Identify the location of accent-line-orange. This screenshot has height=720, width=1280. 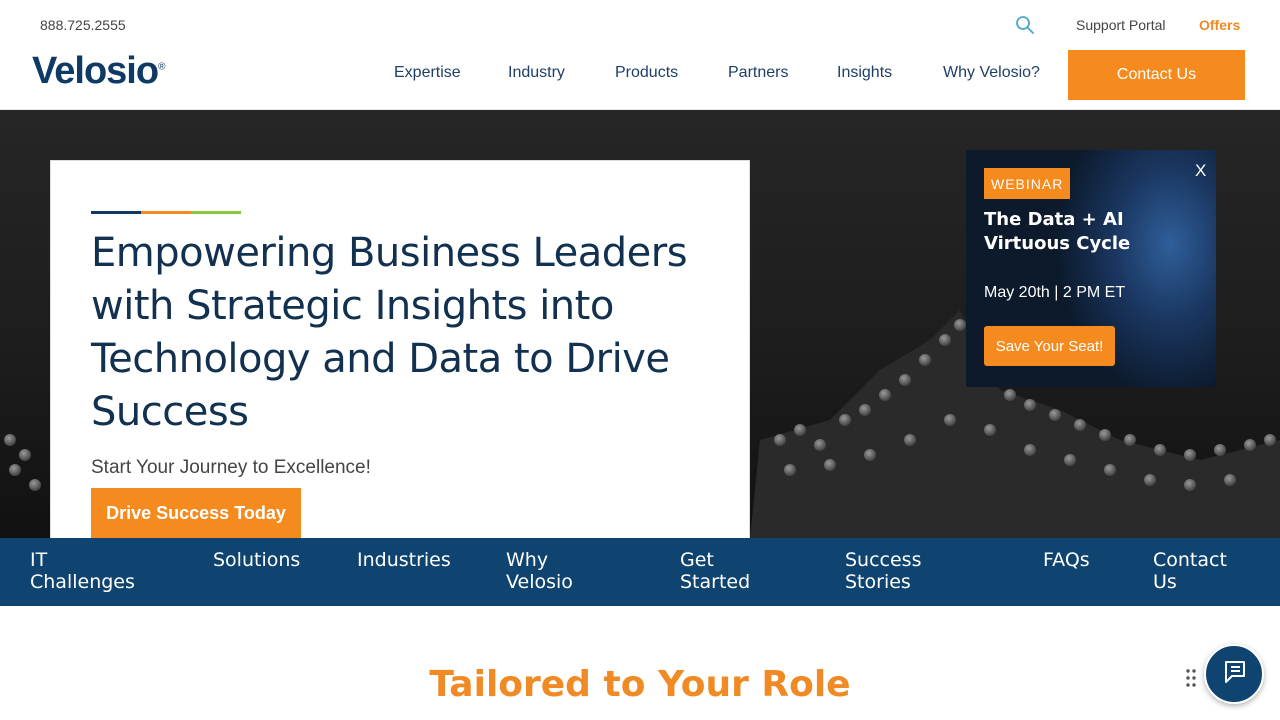
(166, 212).